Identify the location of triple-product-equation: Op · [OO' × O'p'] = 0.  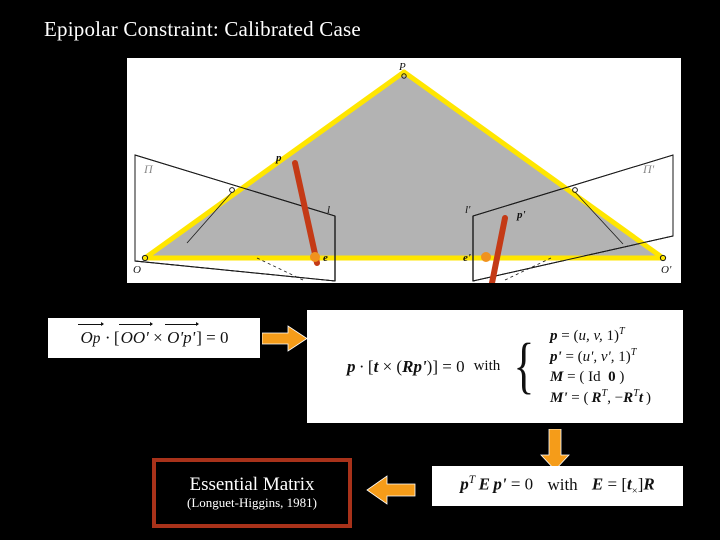
(153, 334).